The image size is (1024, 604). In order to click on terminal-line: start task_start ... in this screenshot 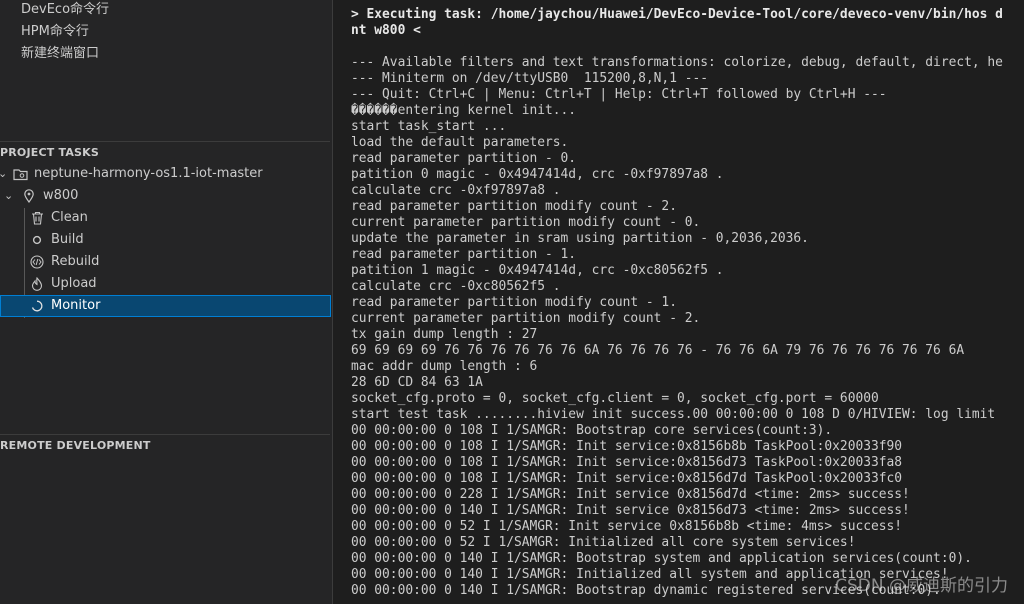, I will do `click(429, 126)`.